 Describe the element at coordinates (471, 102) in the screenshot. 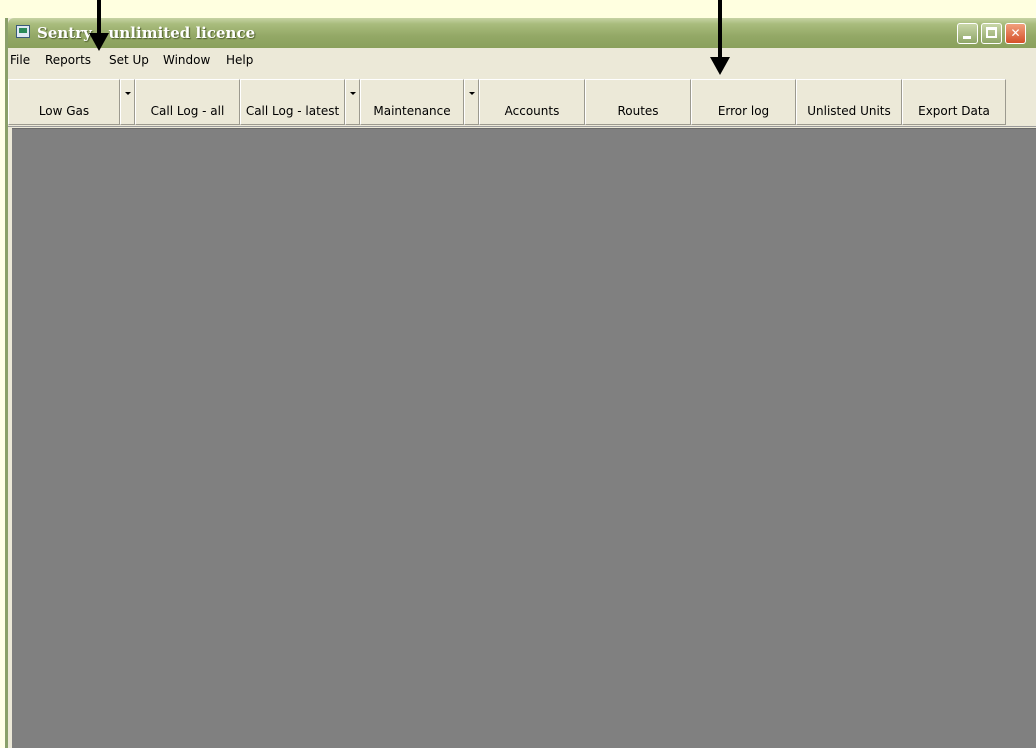

I see `maintenance-dropdown` at that location.